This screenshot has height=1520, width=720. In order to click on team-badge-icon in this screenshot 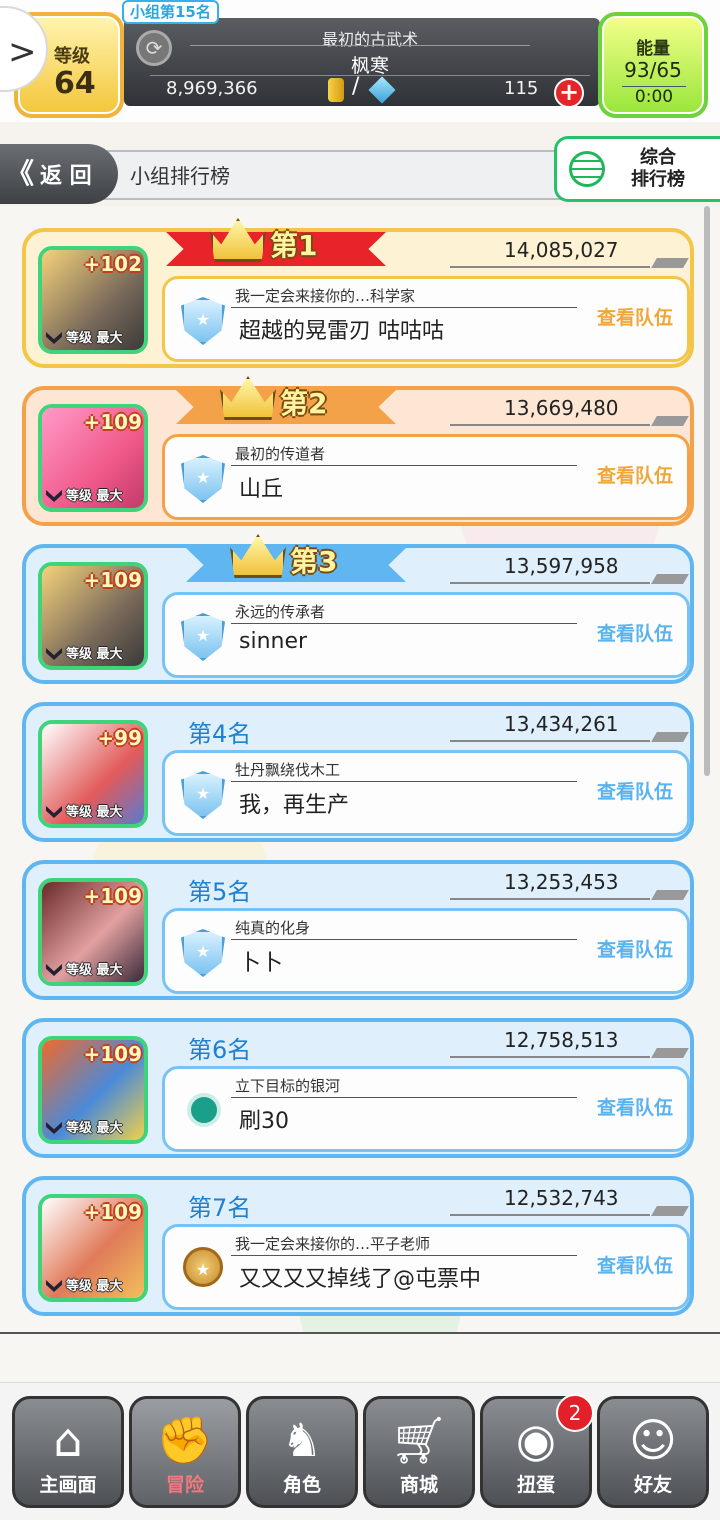, I will do `click(204, 1110)`.